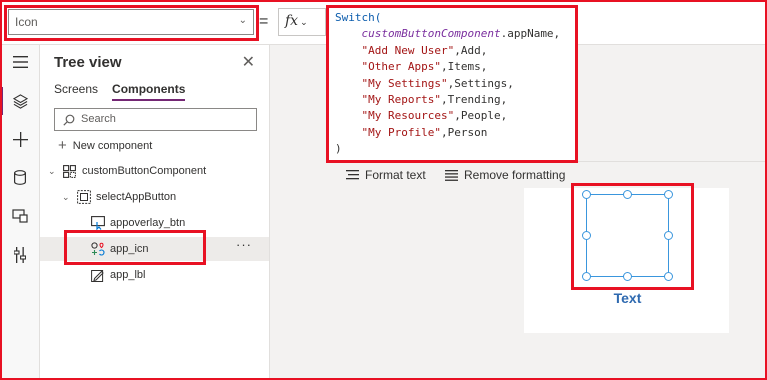 The width and height of the screenshot is (767, 380). I want to click on media-icon, so click(20, 216).